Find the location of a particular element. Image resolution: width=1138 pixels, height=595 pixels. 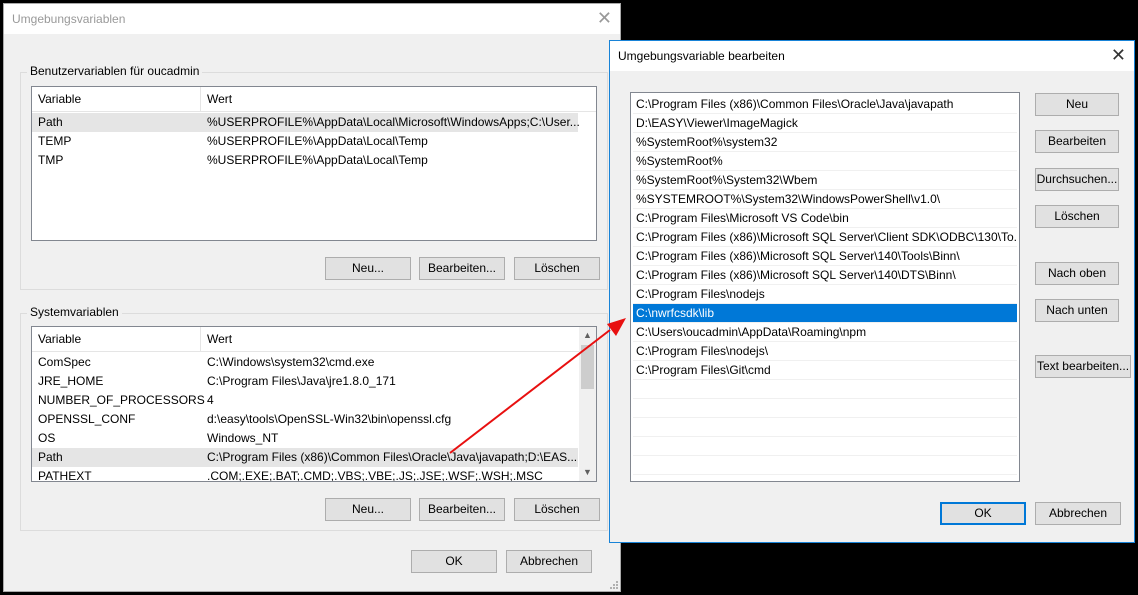

title-bar: Umgebungsvariablen ✕ is located at coordinates (312, 19).